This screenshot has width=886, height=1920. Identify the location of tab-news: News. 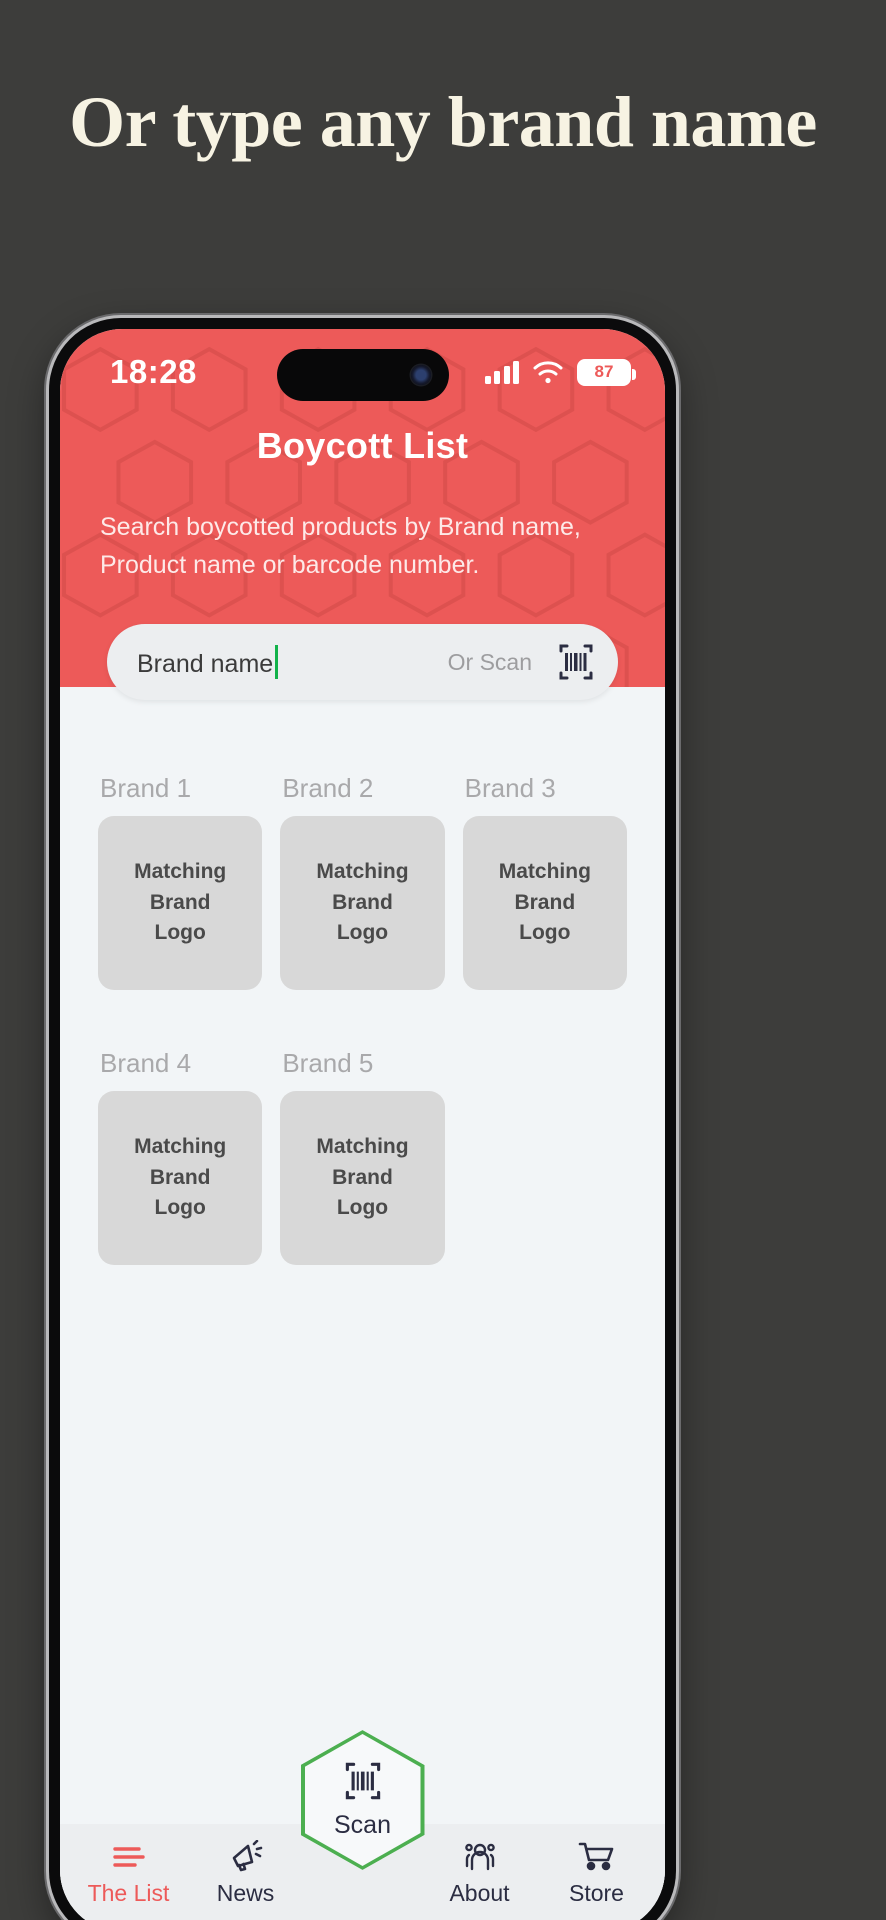
(245, 1872).